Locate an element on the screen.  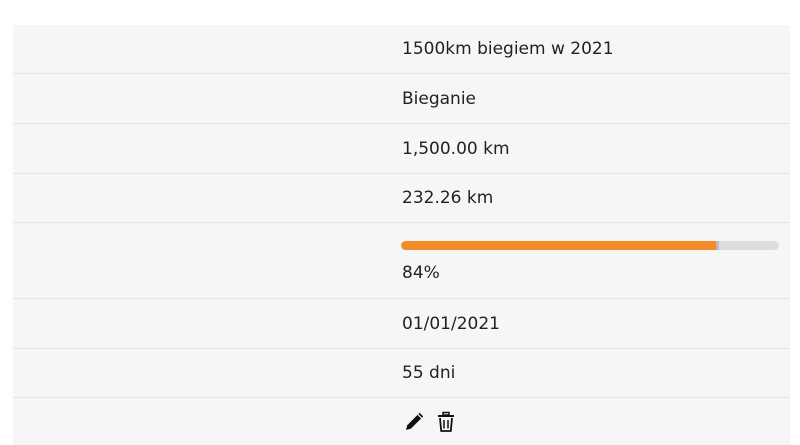
delete-button is located at coordinates (446, 422).